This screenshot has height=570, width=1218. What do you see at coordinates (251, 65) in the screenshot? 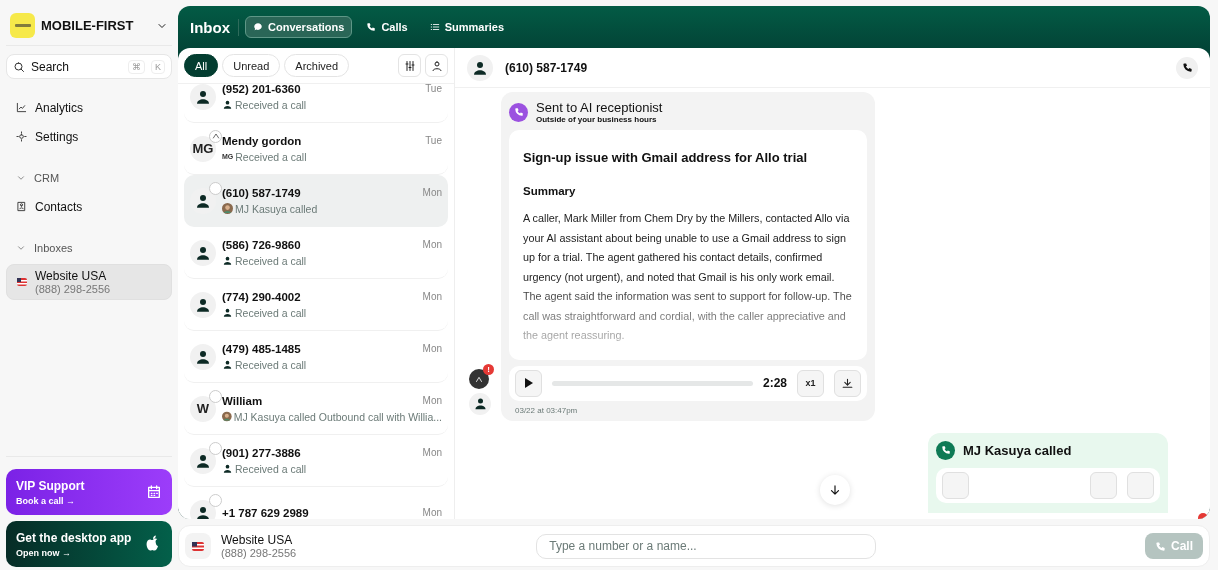
I see `filter-chip: Unread` at bounding box center [251, 65].